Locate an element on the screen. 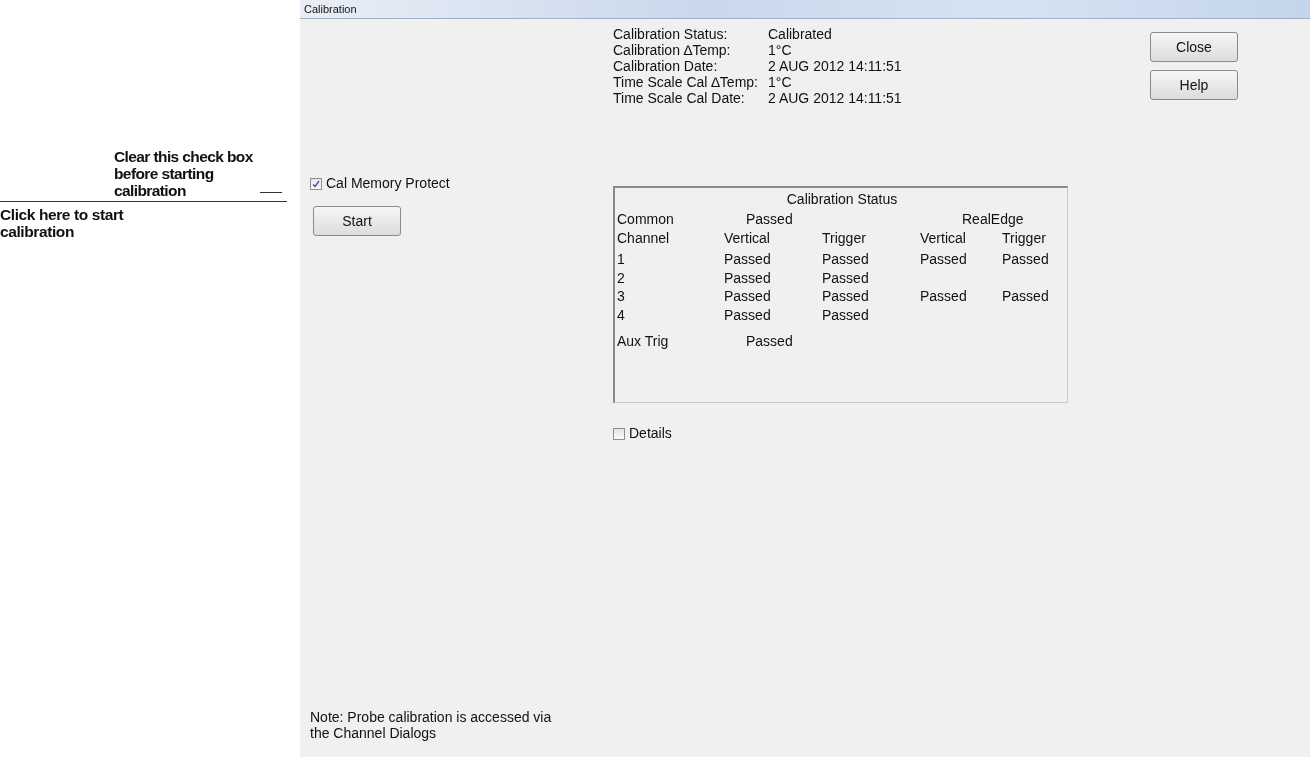 Image resolution: width=1310 pixels, height=757 pixels. info-label: Time Scale Cal ∆Temp: is located at coordinates (686, 82).